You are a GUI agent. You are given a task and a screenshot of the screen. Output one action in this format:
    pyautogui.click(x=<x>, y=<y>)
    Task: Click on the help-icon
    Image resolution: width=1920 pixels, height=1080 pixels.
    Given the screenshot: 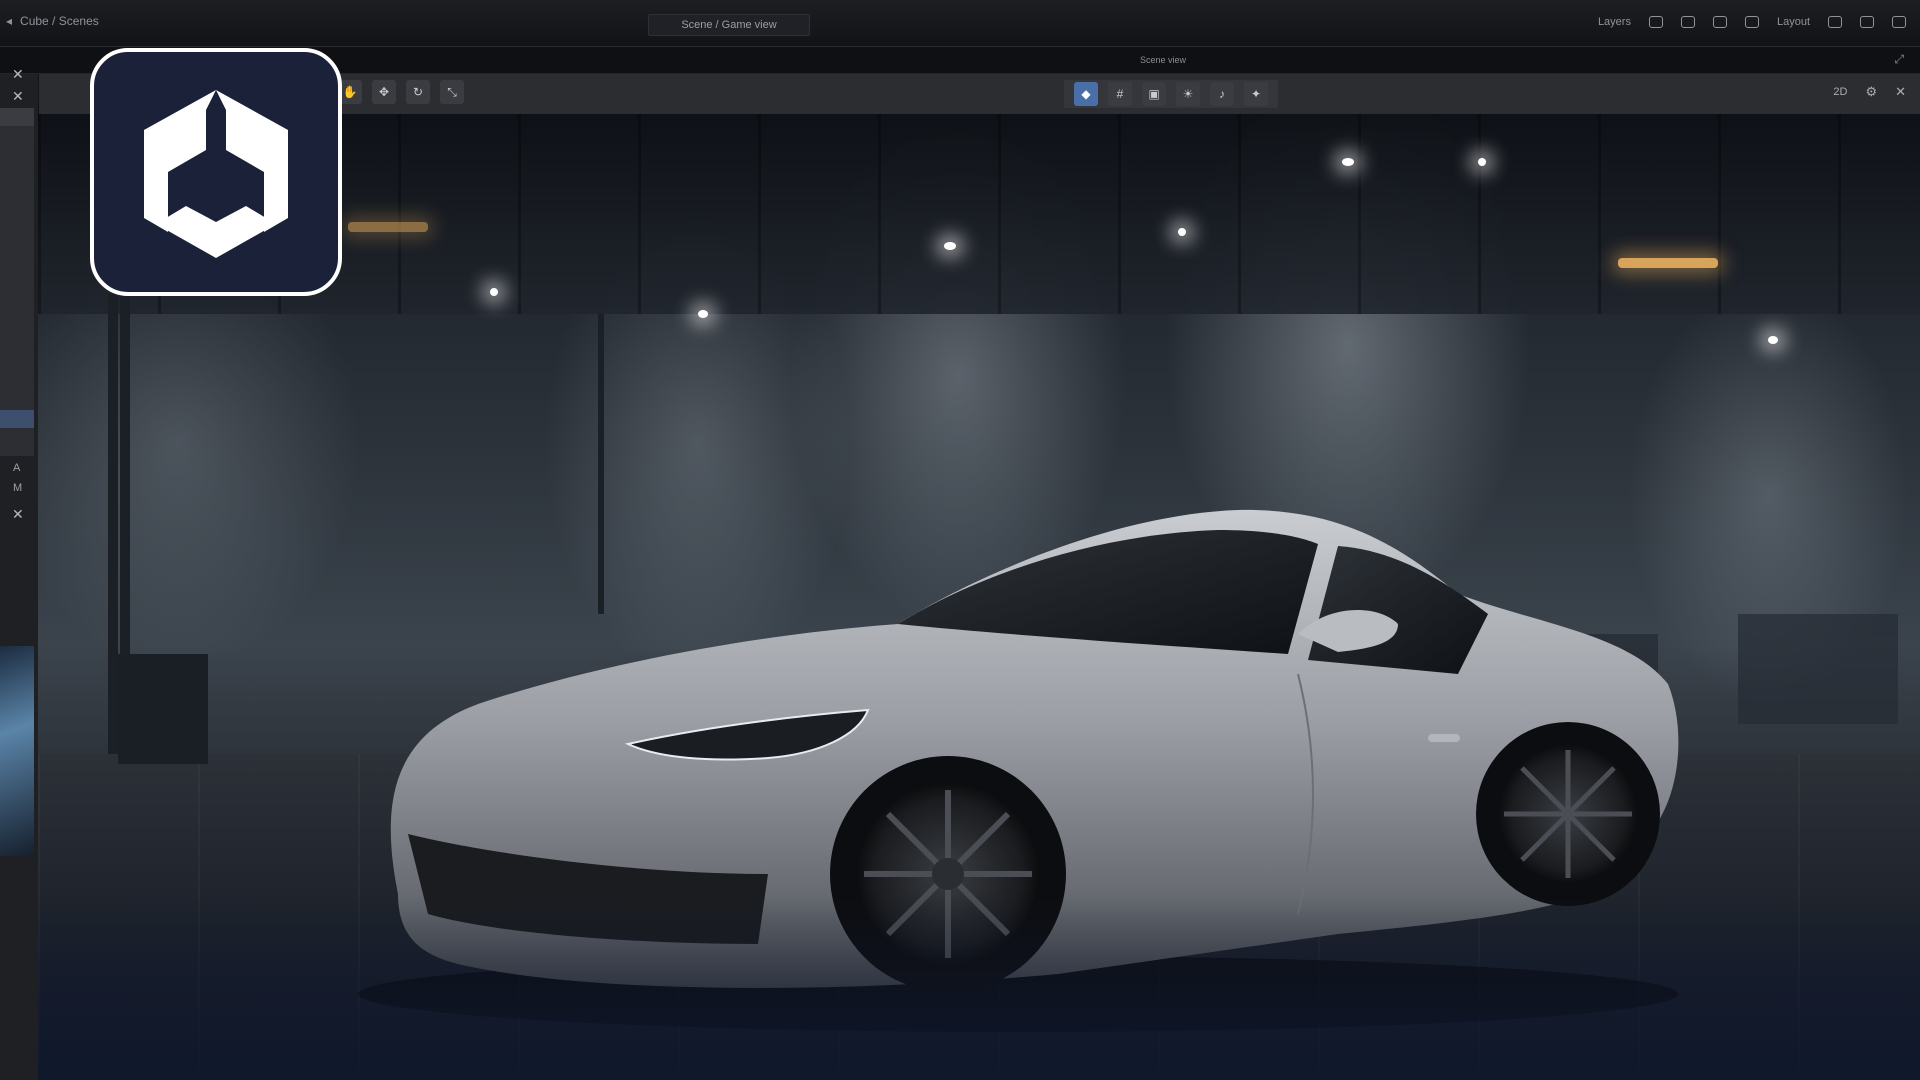 What is the action you would take?
    pyautogui.click(x=1899, y=22)
    